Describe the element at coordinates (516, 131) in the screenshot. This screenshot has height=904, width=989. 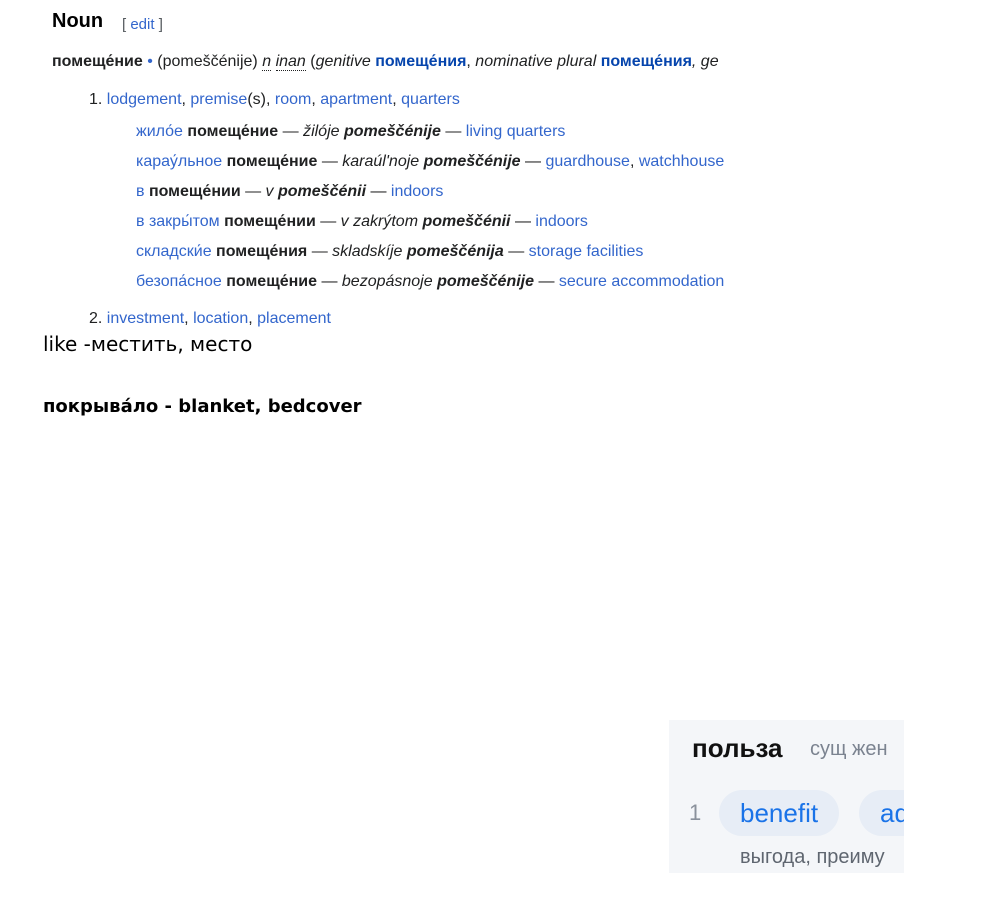
I see `example-gloss-link: living quarters` at that location.